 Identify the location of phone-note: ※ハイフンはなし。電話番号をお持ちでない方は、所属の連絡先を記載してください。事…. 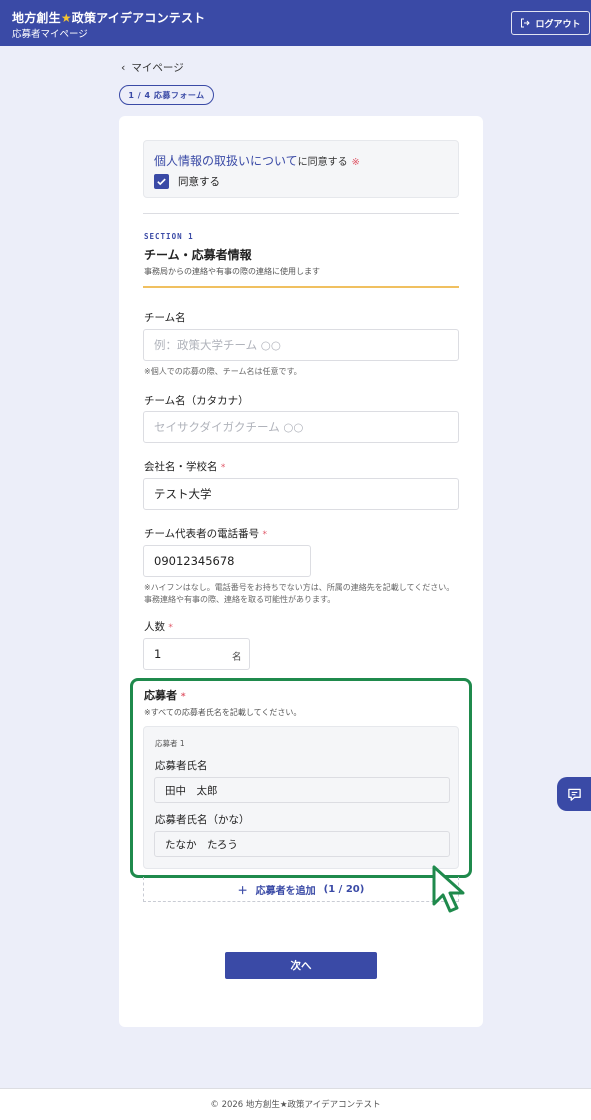
(299, 593).